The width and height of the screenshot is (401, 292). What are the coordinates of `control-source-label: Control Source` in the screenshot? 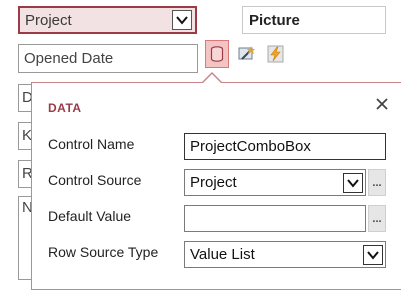 It's located at (95, 180).